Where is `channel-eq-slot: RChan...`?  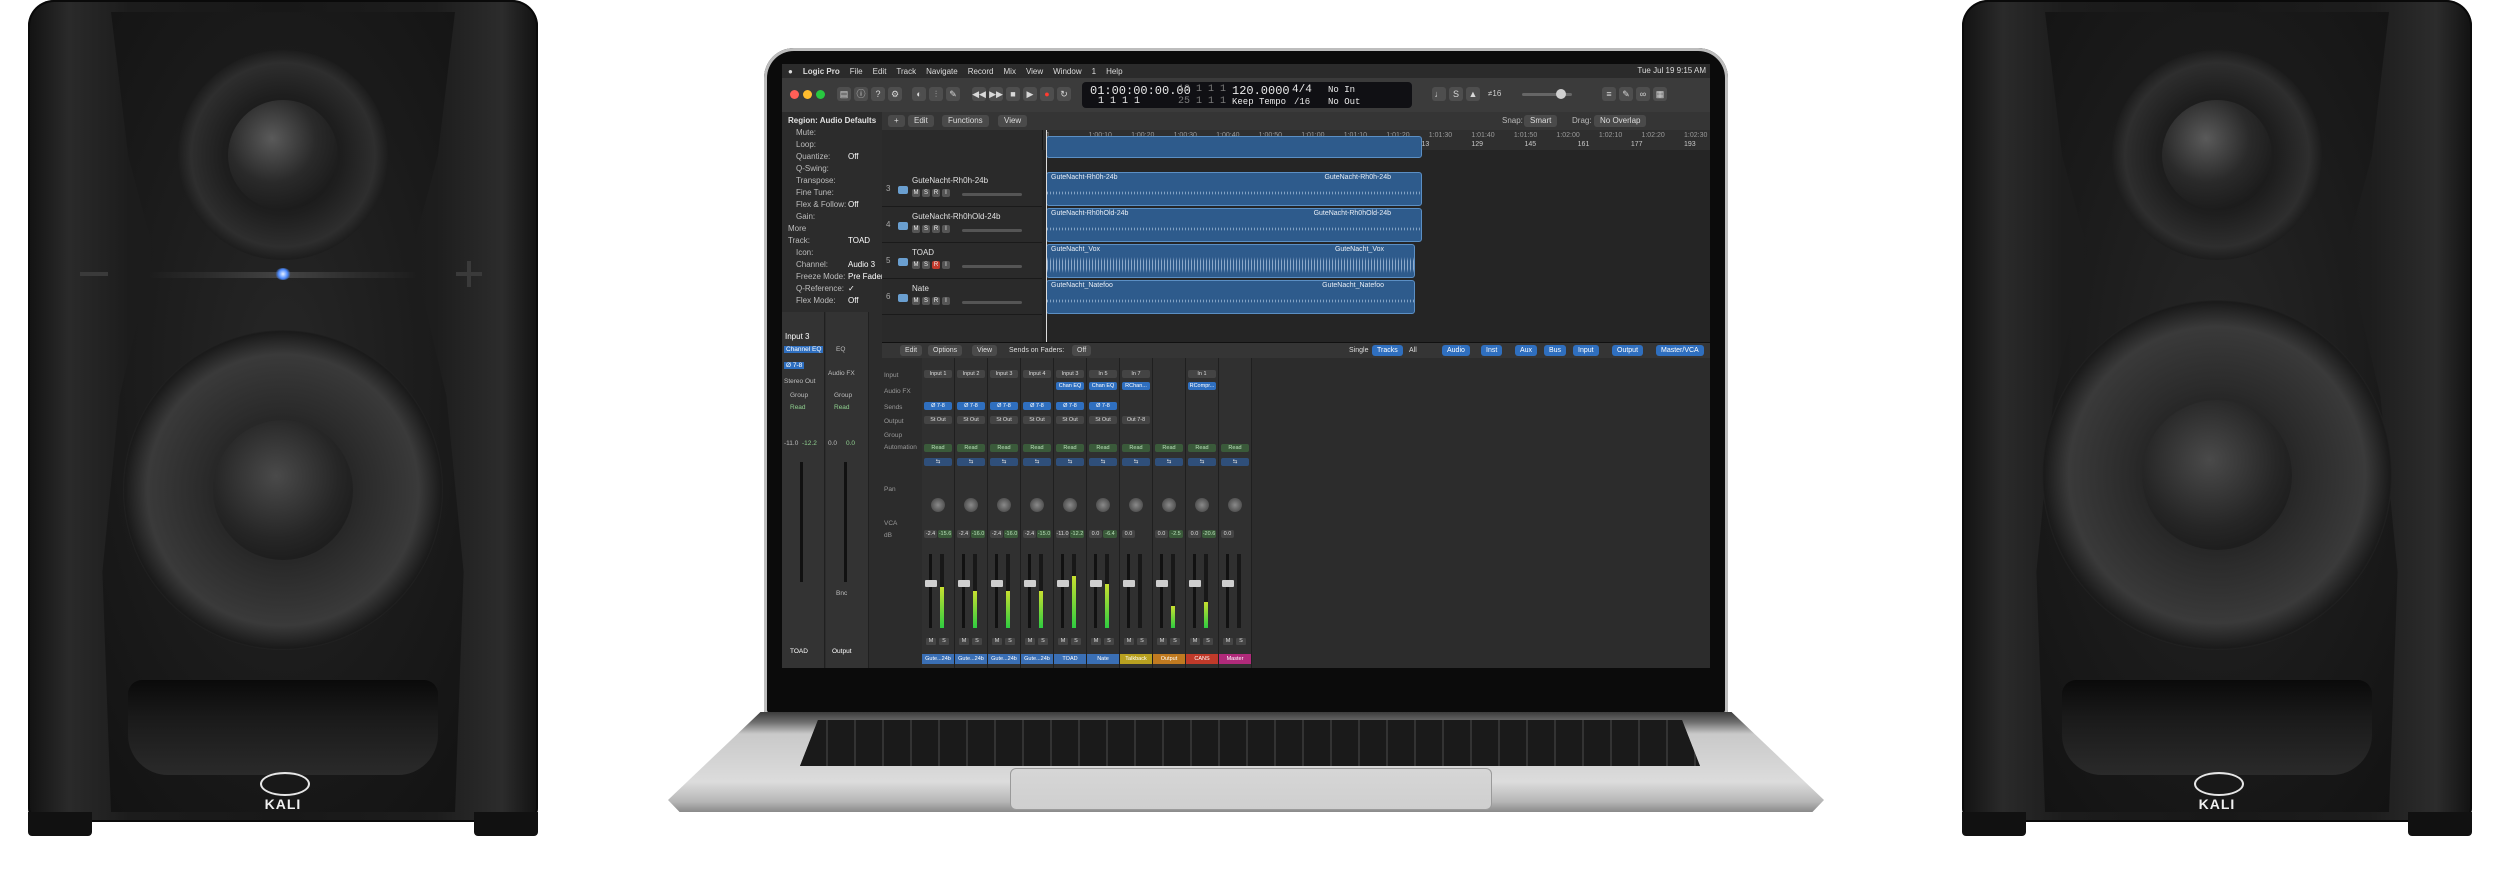 channel-eq-slot: RChan... is located at coordinates (1136, 386).